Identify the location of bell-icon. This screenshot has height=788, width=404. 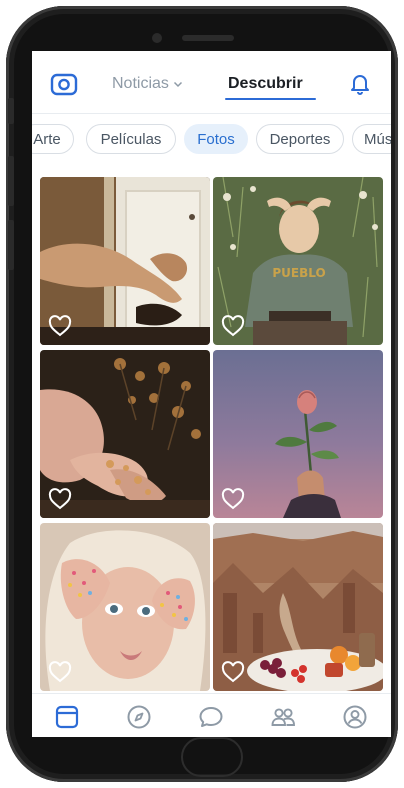
(360, 83).